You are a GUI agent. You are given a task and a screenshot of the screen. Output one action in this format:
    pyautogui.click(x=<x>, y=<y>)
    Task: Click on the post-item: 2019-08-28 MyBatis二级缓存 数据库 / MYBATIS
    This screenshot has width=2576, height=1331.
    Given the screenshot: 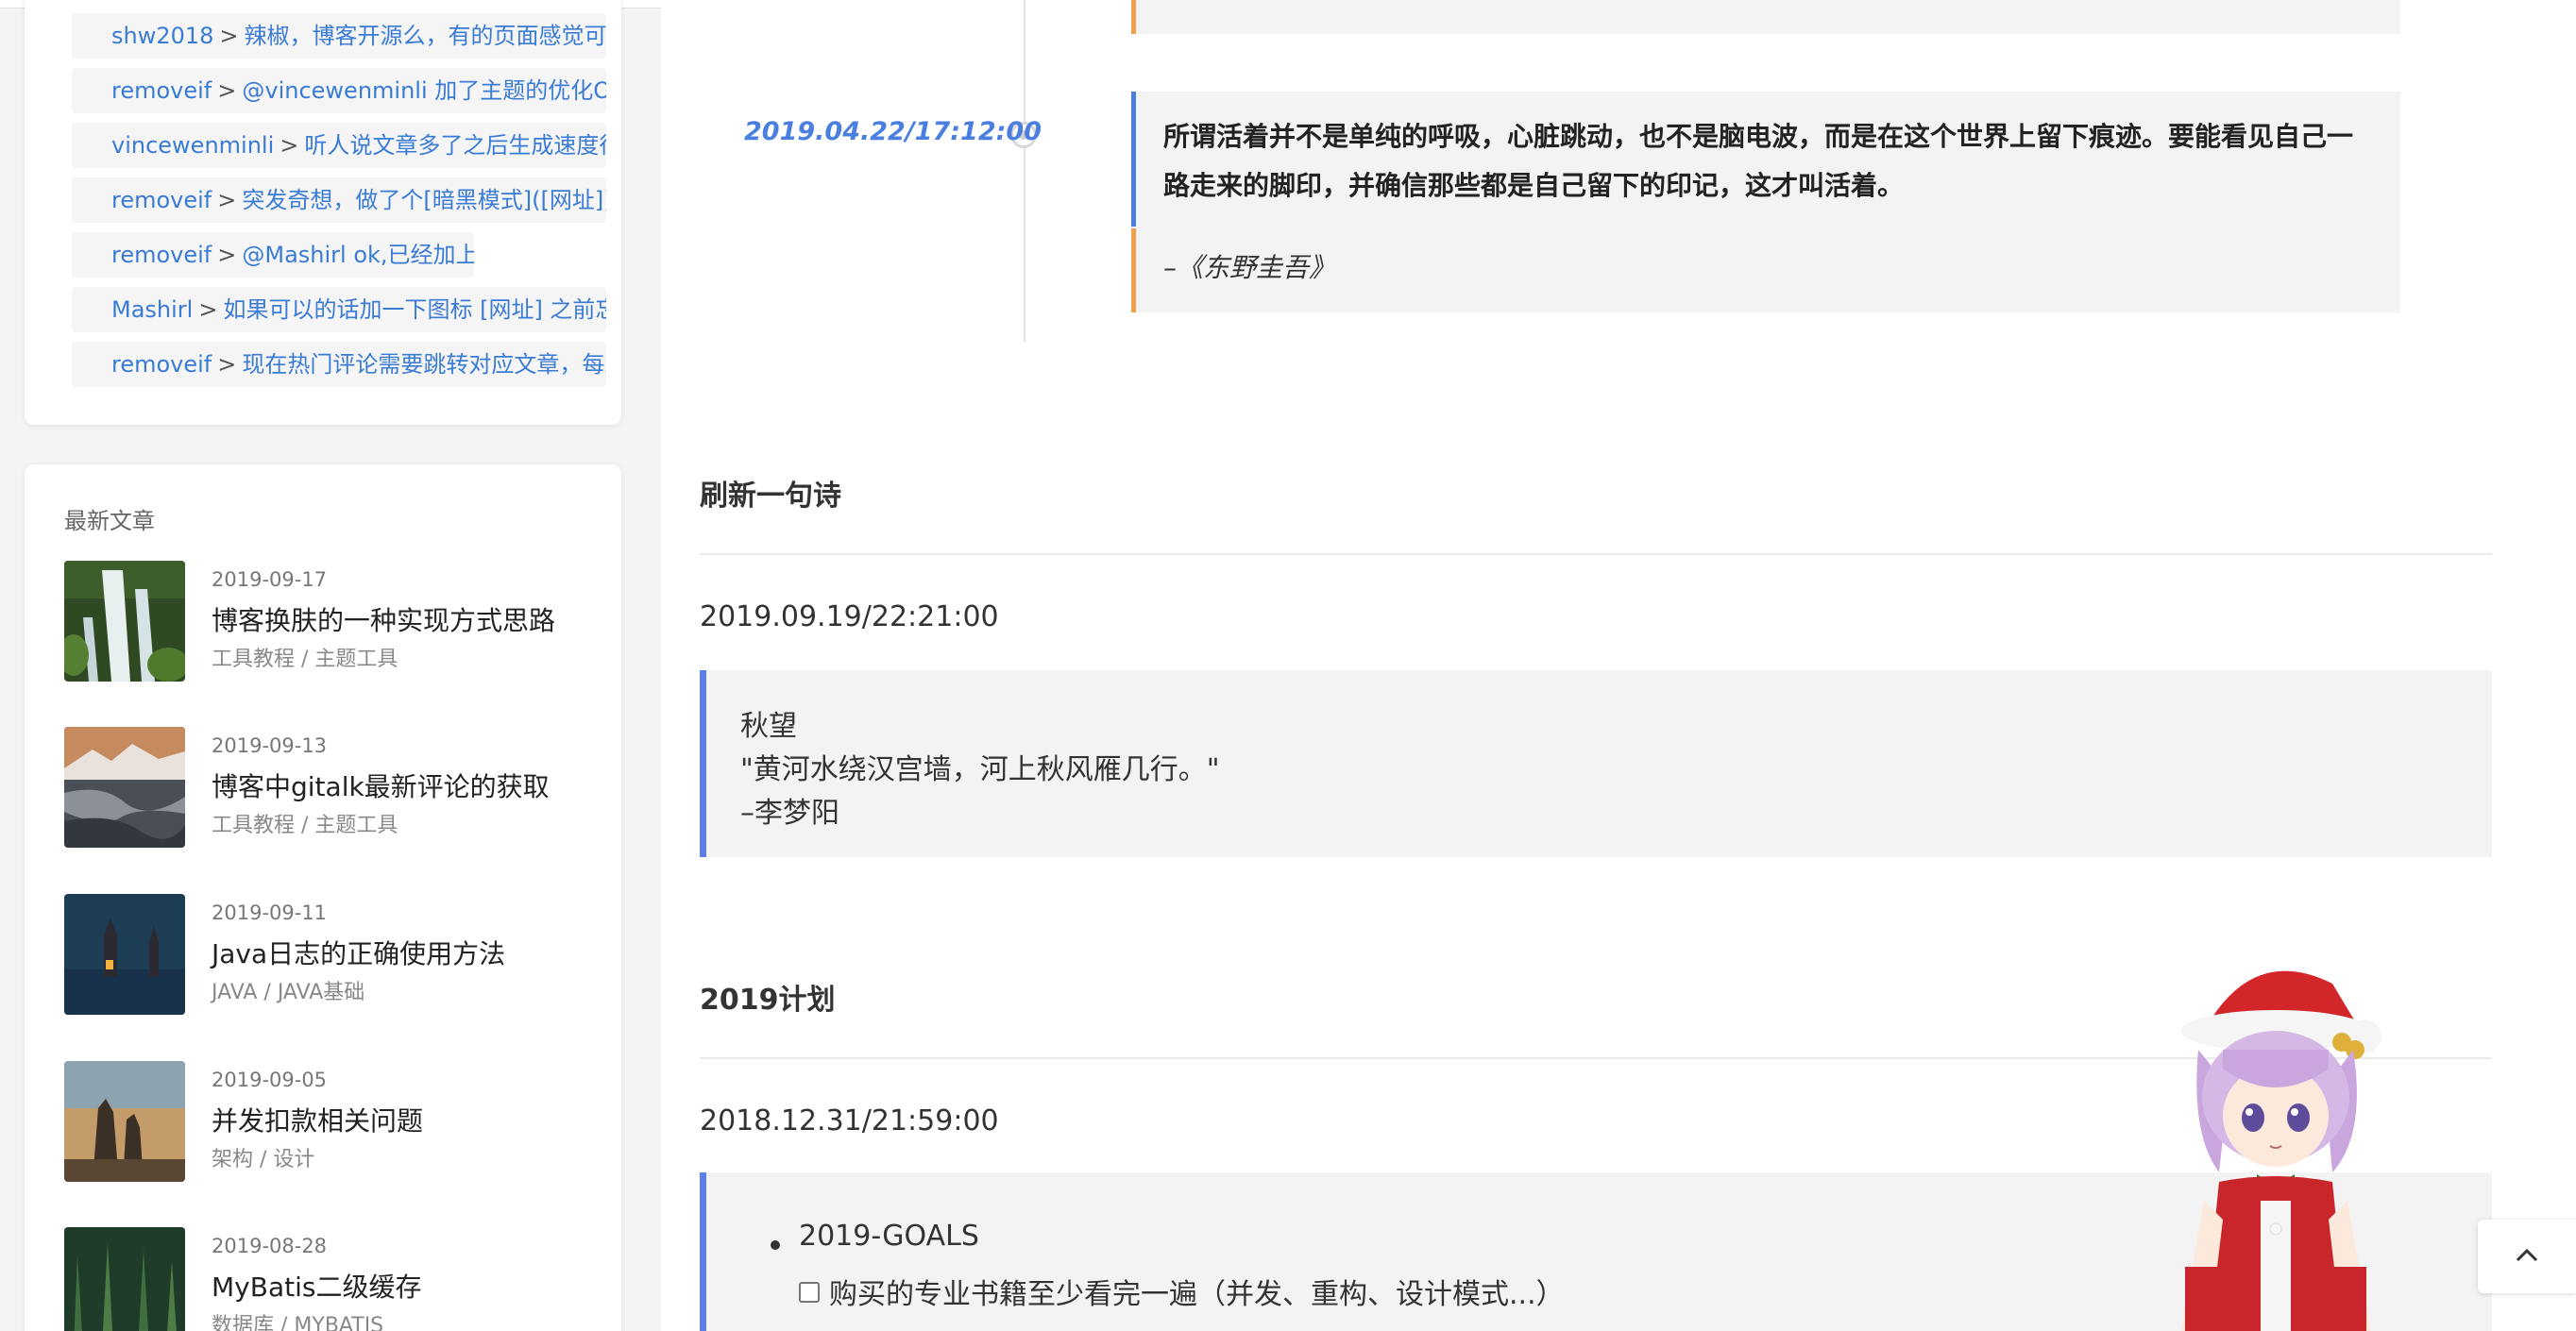 What is the action you would take?
    pyautogui.click(x=328, y=1279)
    